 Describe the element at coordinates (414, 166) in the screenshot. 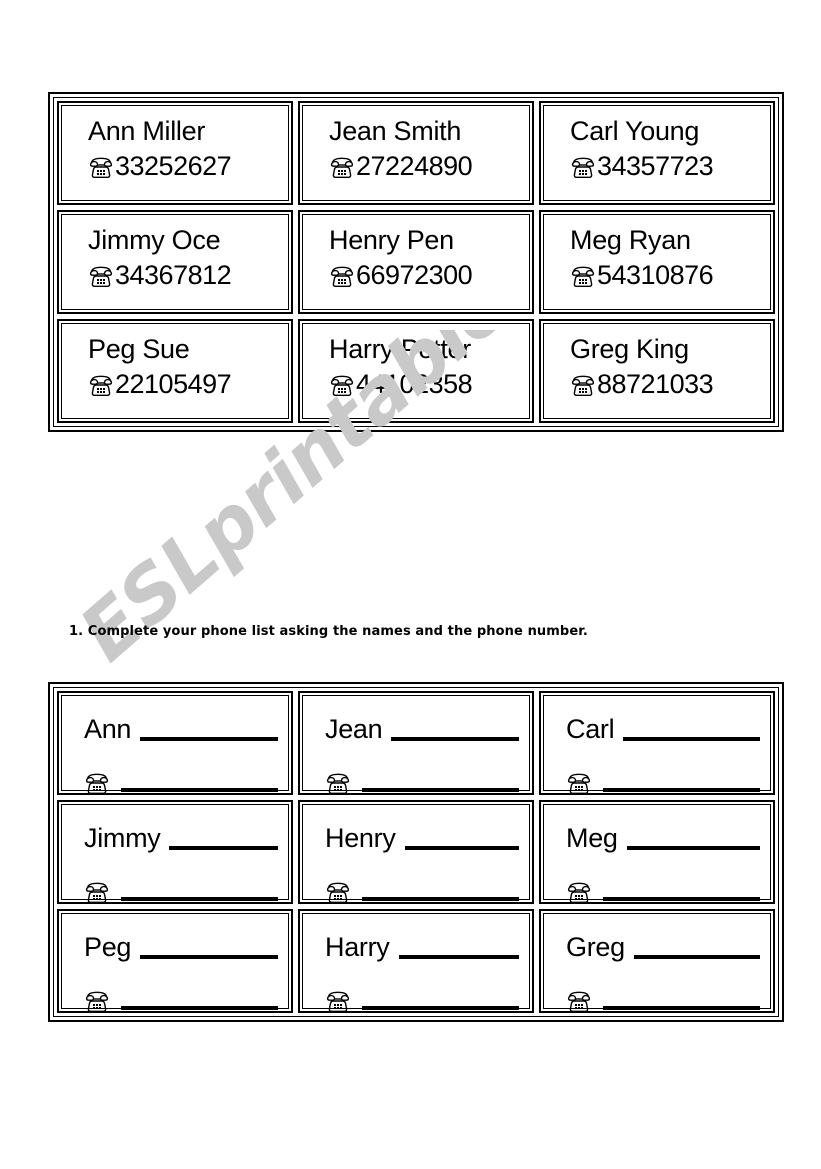

I see `contact-phone-number: 27224890` at that location.